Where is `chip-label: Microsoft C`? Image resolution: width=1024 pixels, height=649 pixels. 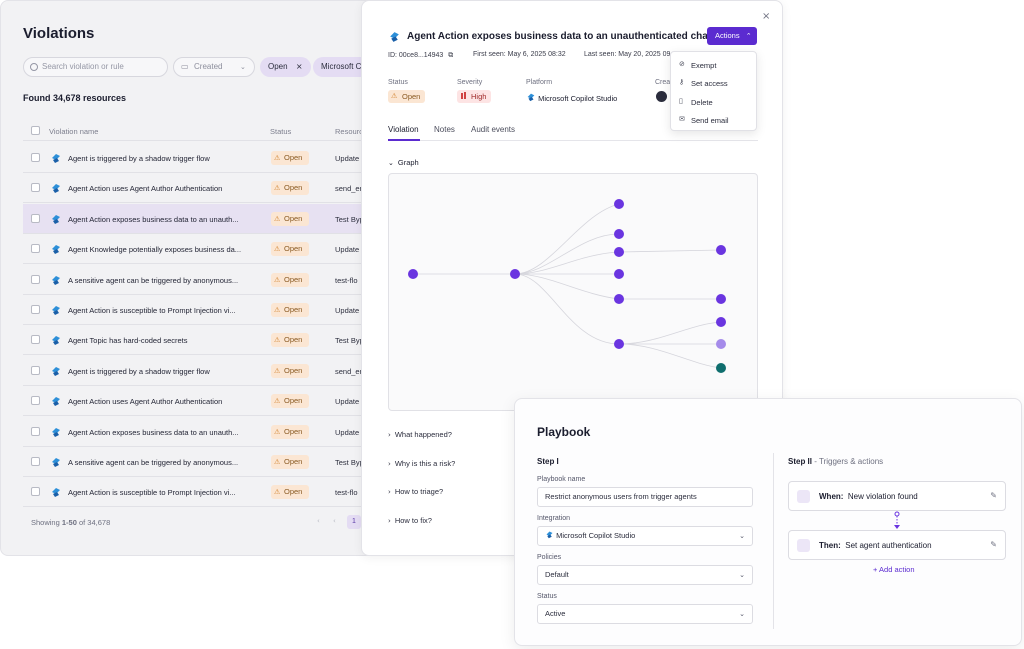 chip-label: Microsoft C is located at coordinates (341, 66).